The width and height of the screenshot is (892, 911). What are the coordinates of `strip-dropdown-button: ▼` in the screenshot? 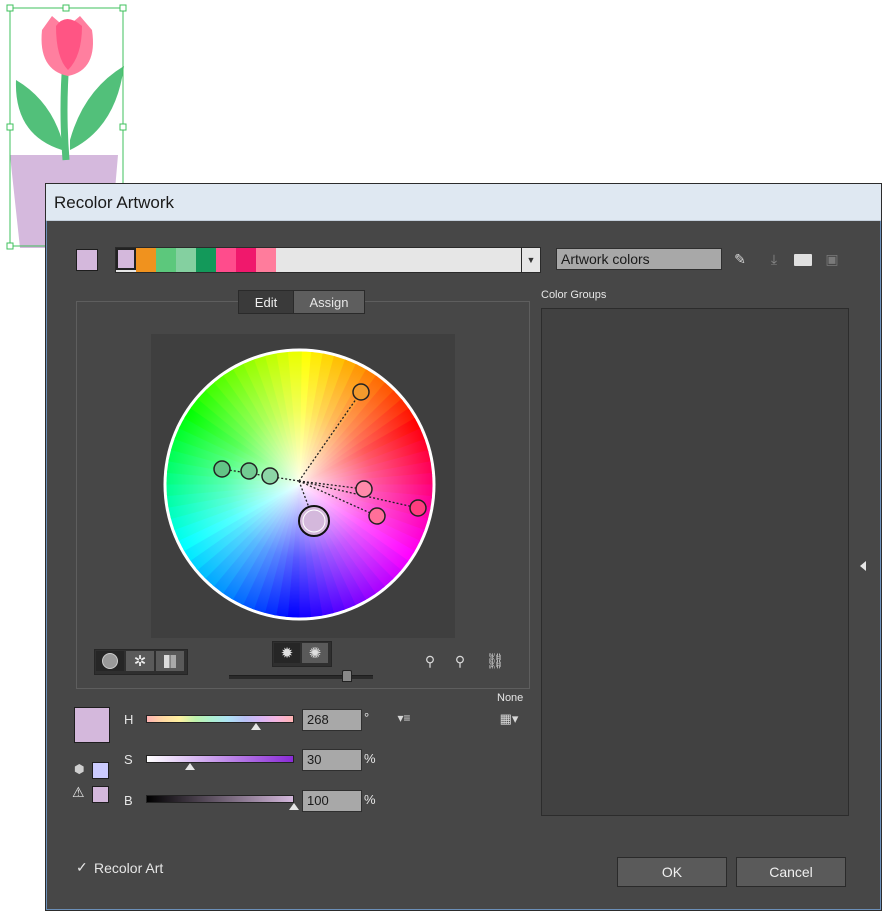 It's located at (531, 260).